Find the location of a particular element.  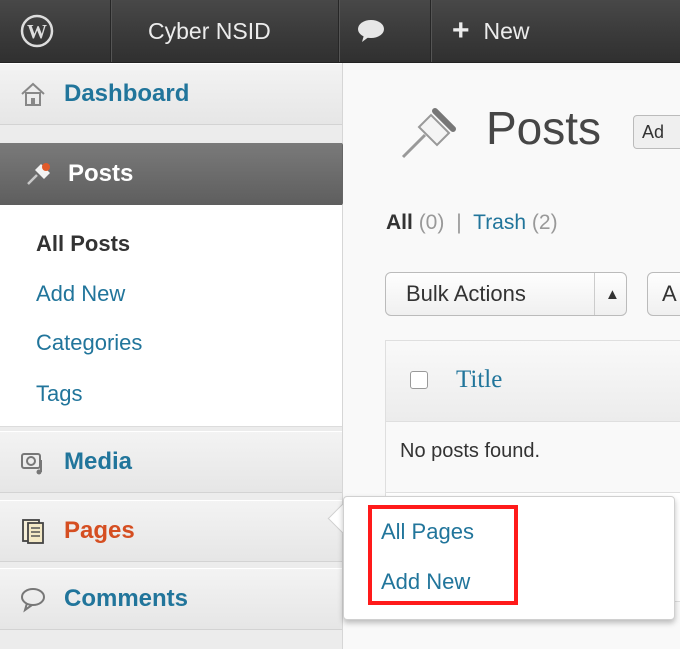

table-header: Title is located at coordinates (533, 381).